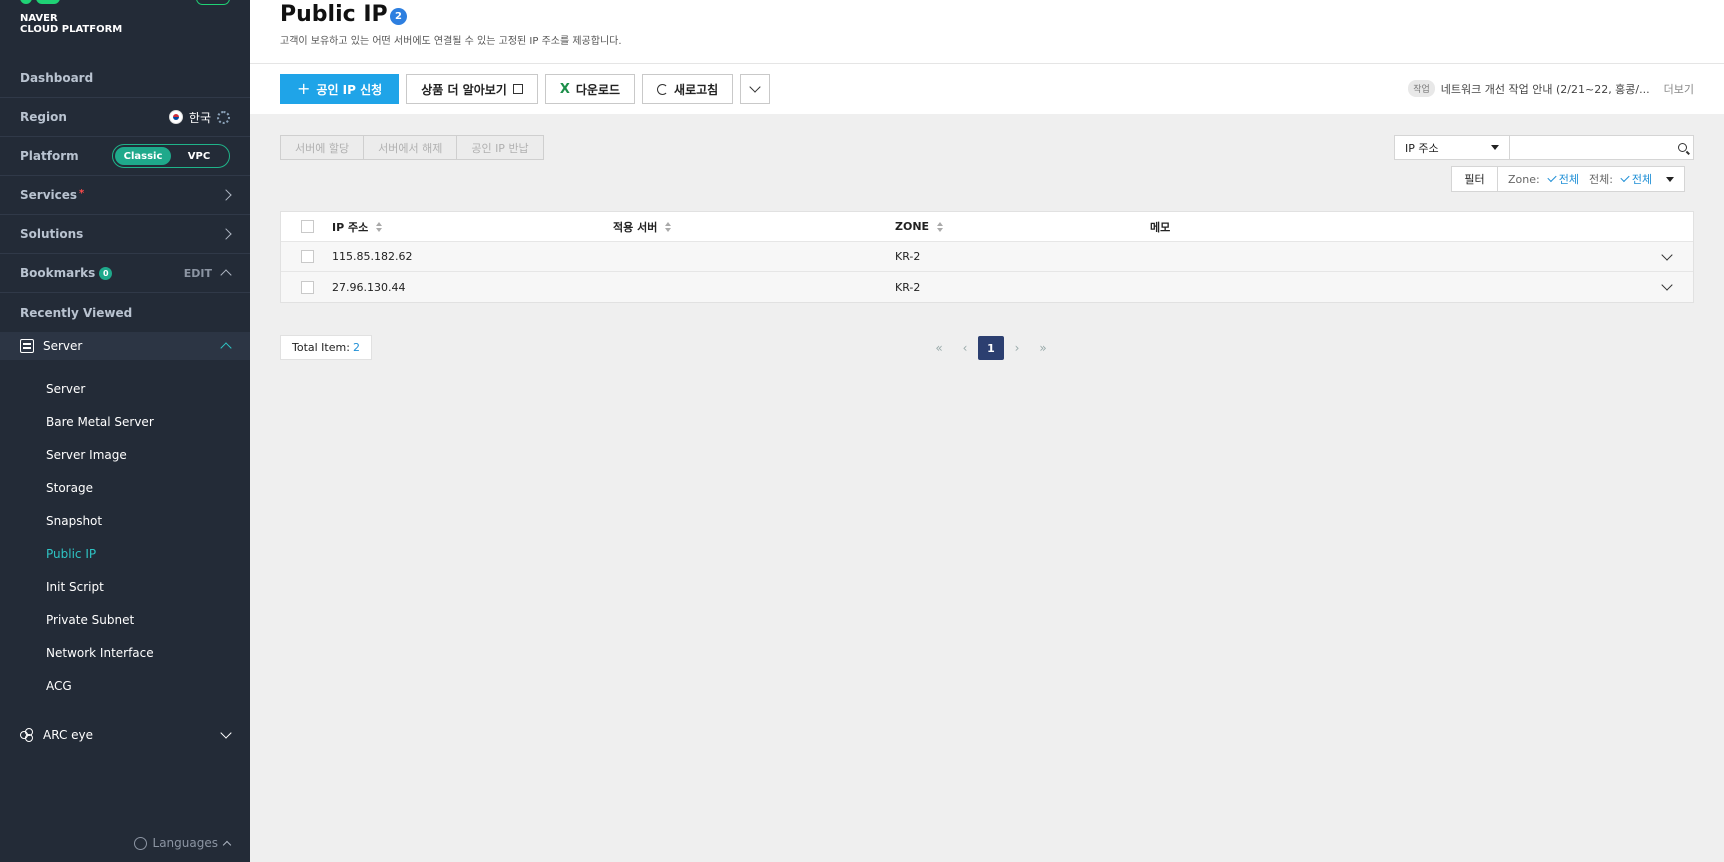 The image size is (1724, 862). What do you see at coordinates (334, 14) in the screenshot?
I see `page-title: Public IP` at bounding box center [334, 14].